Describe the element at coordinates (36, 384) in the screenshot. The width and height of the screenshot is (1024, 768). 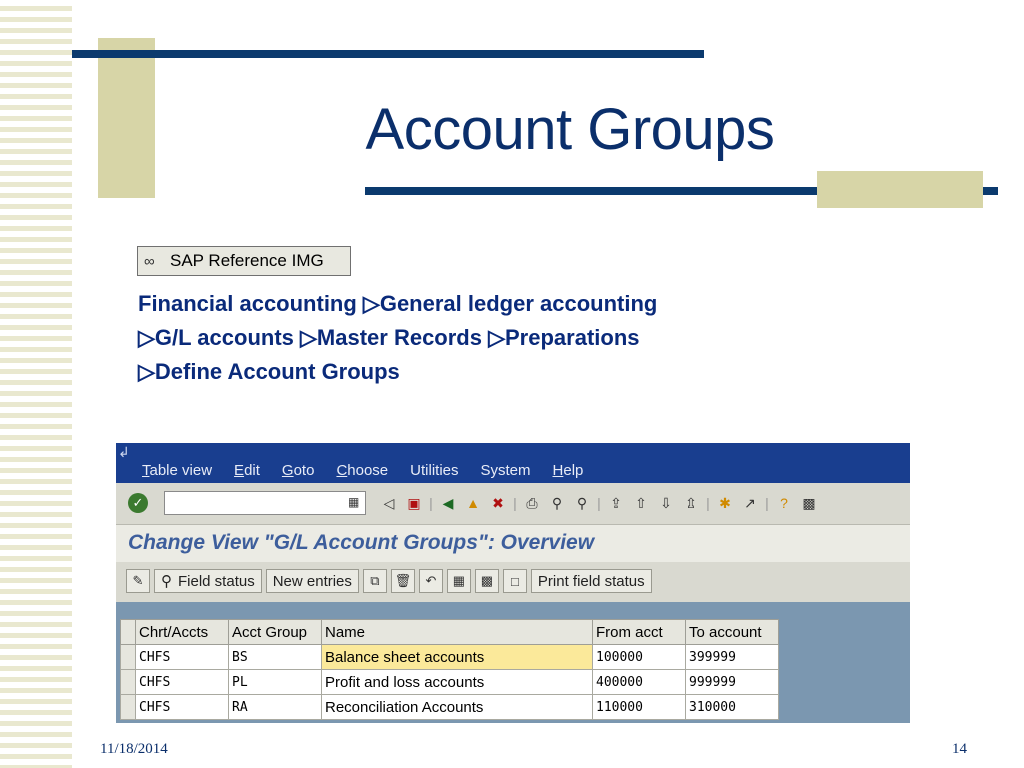
I see `left-stripe-decoration` at that location.